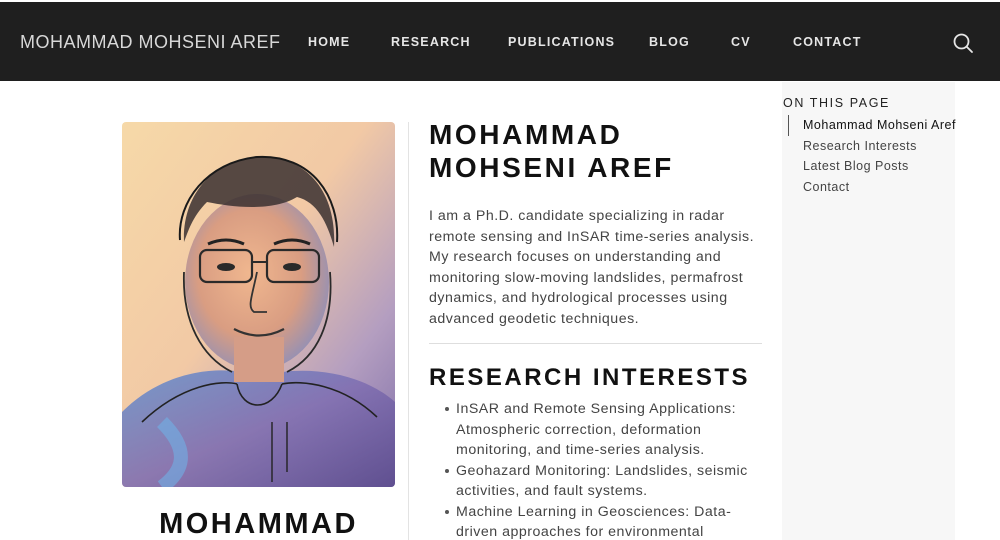 This screenshot has height=540, width=1000. Describe the element at coordinates (868, 166) in the screenshot. I see `toc-item-latest-blog-posts: Latest Blog Posts` at that location.